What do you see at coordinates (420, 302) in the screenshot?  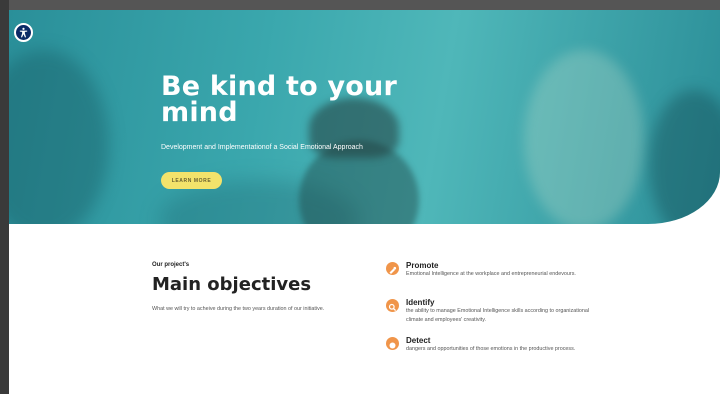 I see `objective-title: Identify` at bounding box center [420, 302].